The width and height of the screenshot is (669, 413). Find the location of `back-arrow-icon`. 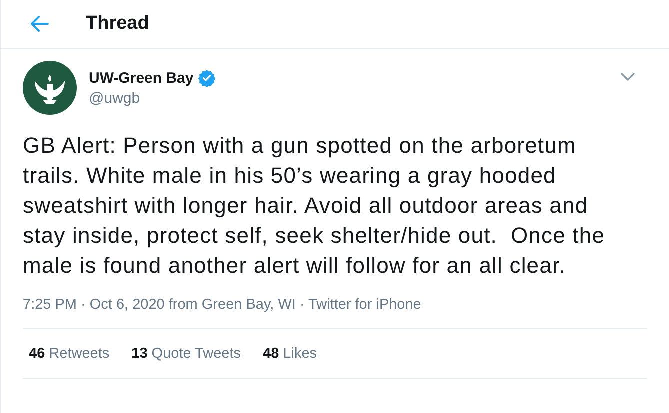

back-arrow-icon is located at coordinates (40, 24).